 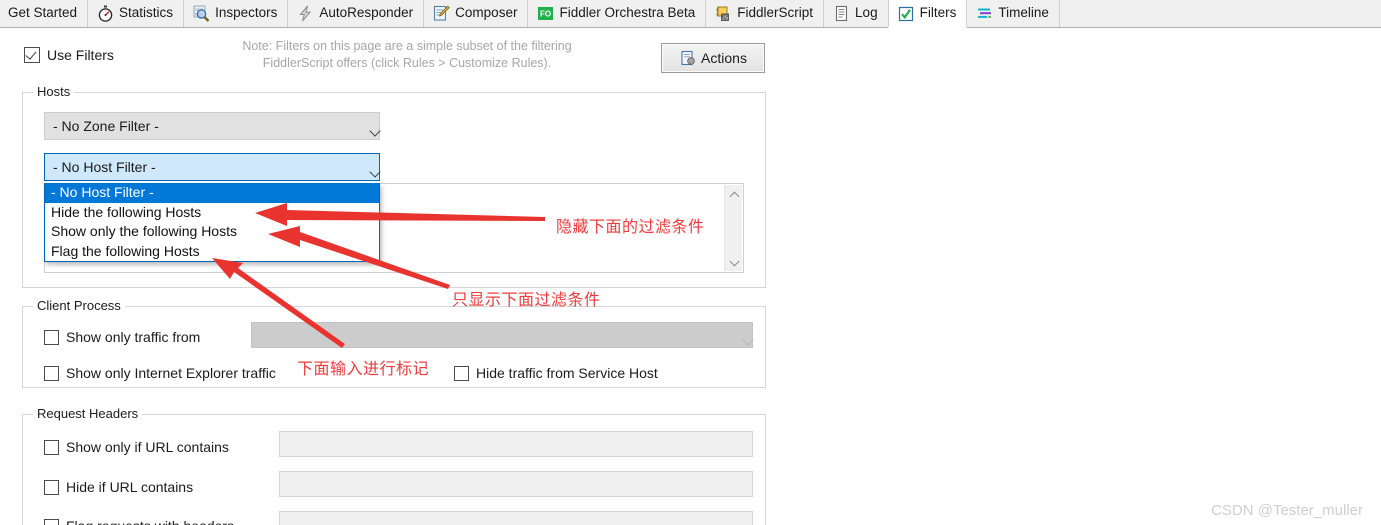 I want to click on main-tab-bar: Get Started Statistics 1010 0101, so click(x=690, y=14).